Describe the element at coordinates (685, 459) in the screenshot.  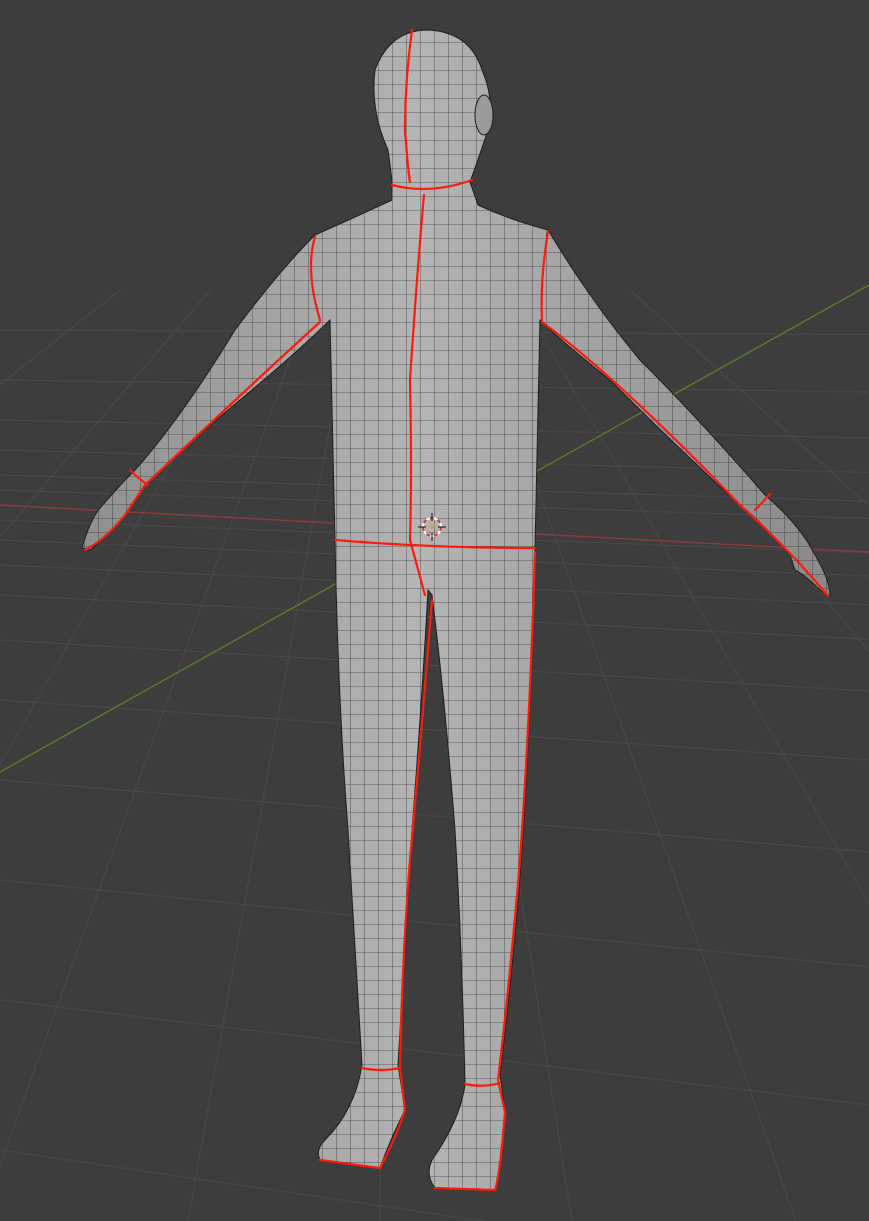
I see `seam-right-arm` at that location.